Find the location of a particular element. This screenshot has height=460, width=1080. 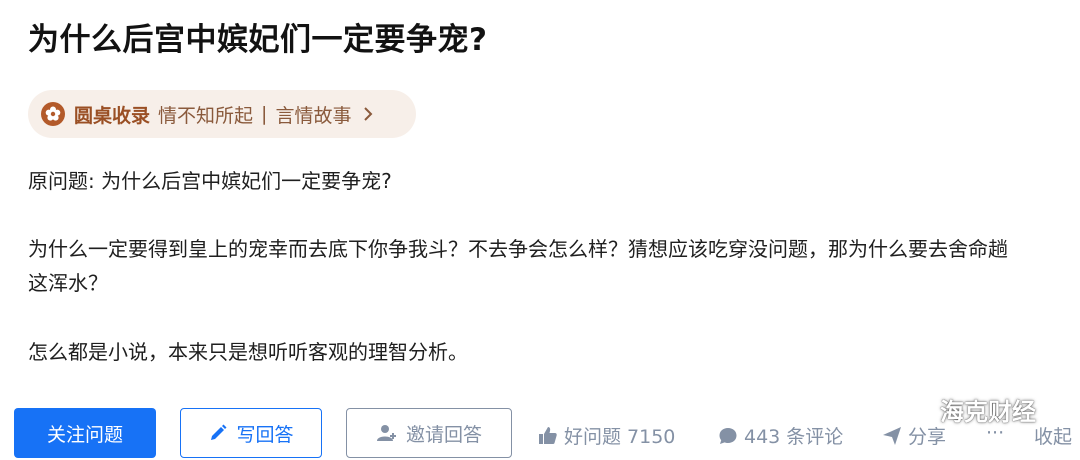

comment-label: 443 条评论 is located at coordinates (794, 437).